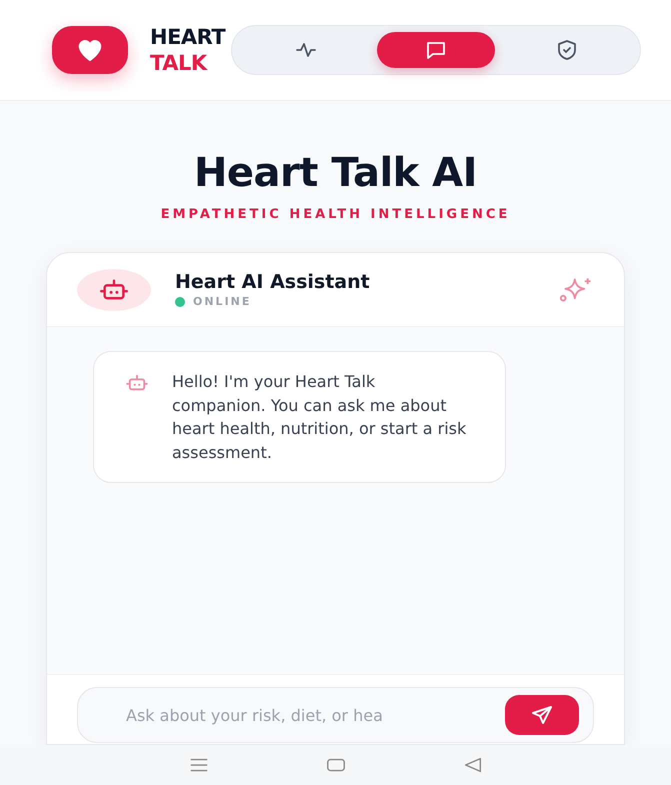 The width and height of the screenshot is (671, 785). What do you see at coordinates (336, 173) in the screenshot?
I see `page-title: Heart Talk AI` at bounding box center [336, 173].